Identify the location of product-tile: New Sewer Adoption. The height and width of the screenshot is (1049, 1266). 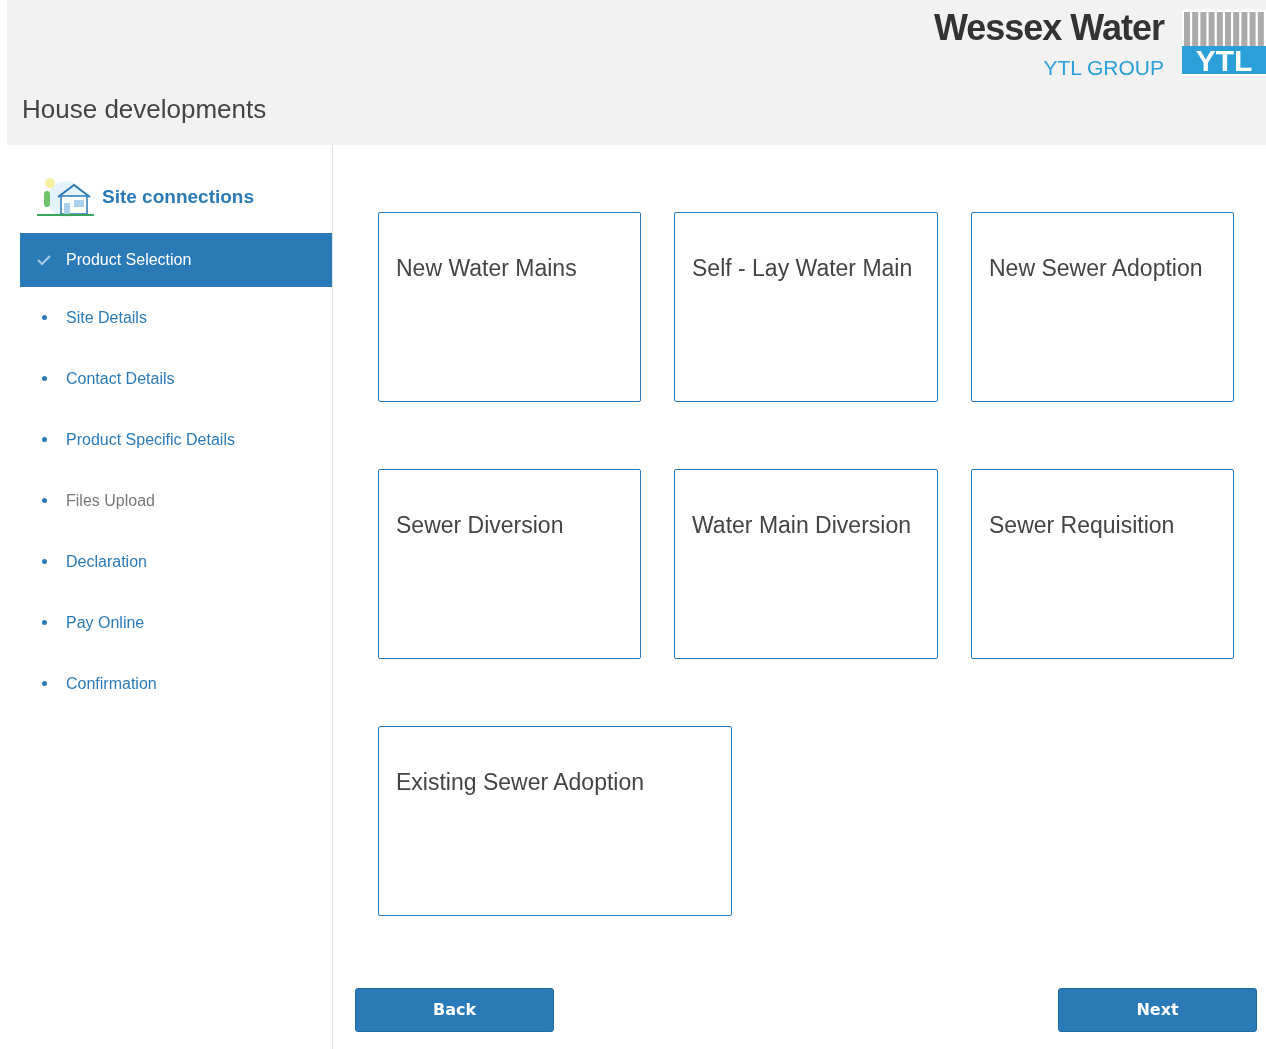
(1102, 307).